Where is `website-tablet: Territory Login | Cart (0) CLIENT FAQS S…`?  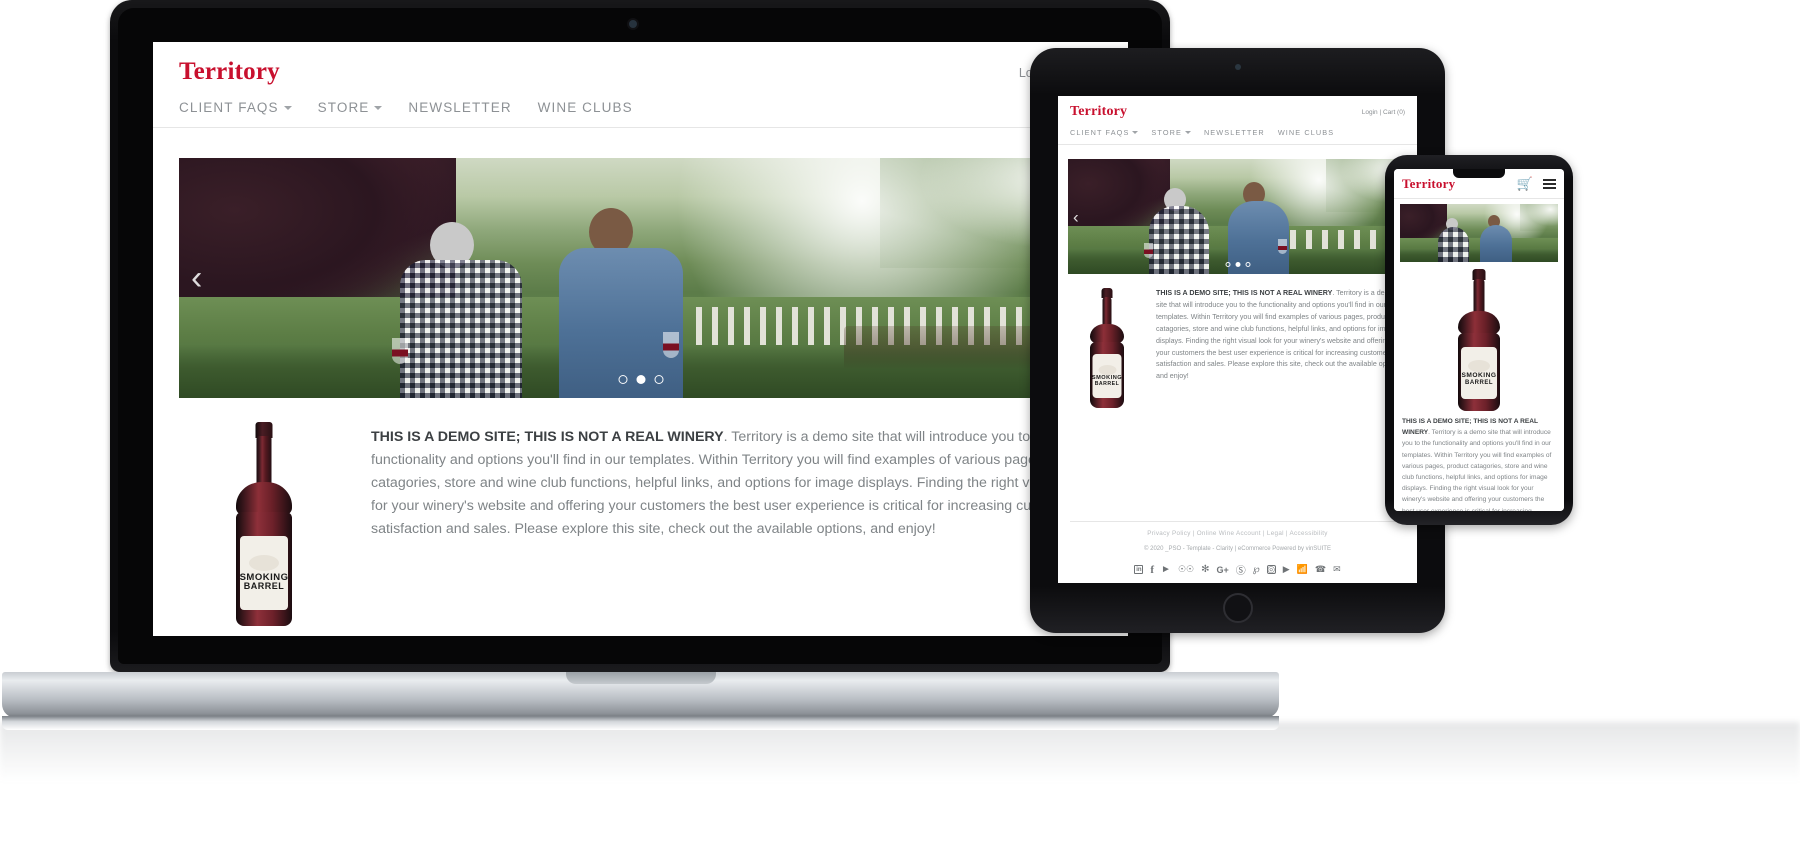 website-tablet: Territory Login | Cart (0) CLIENT FAQS S… is located at coordinates (1237, 339).